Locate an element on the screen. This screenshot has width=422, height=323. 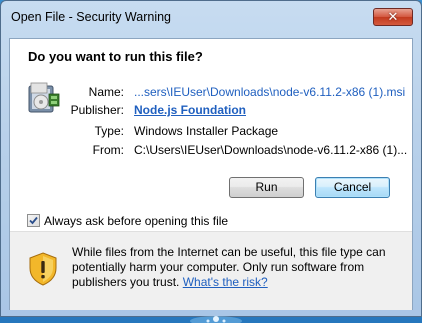
run-button: Run is located at coordinates (266, 187).